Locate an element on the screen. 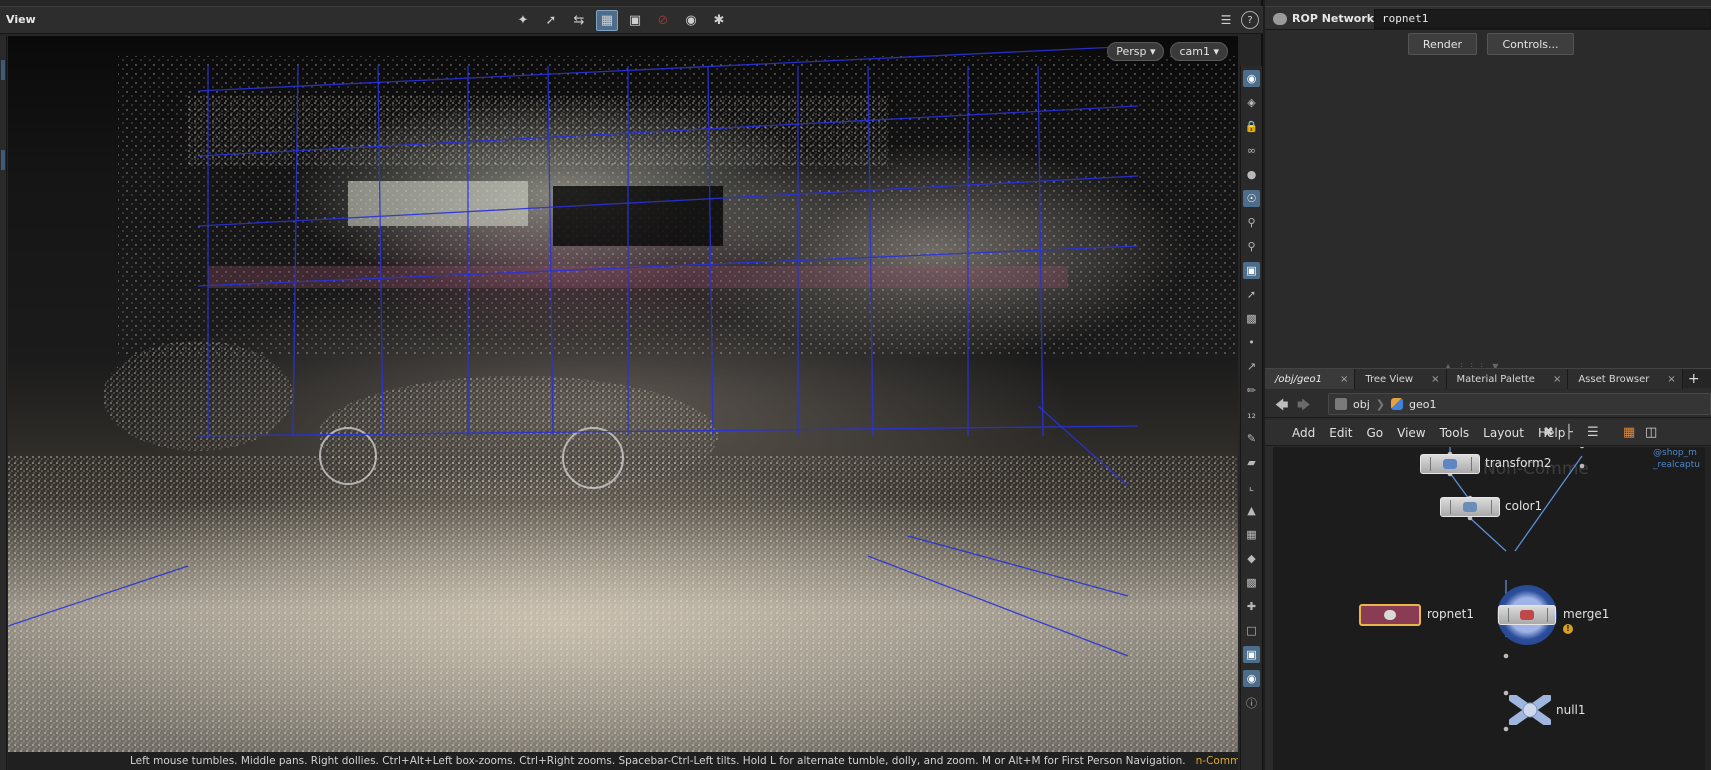 This screenshot has height=770, width=1711. color-icon is located at coordinates (1470, 507).